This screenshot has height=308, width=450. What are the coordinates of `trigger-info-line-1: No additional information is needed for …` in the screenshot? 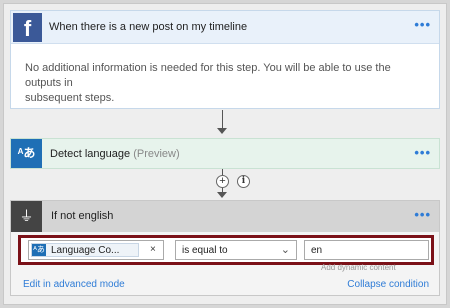 It's located at (208, 75).